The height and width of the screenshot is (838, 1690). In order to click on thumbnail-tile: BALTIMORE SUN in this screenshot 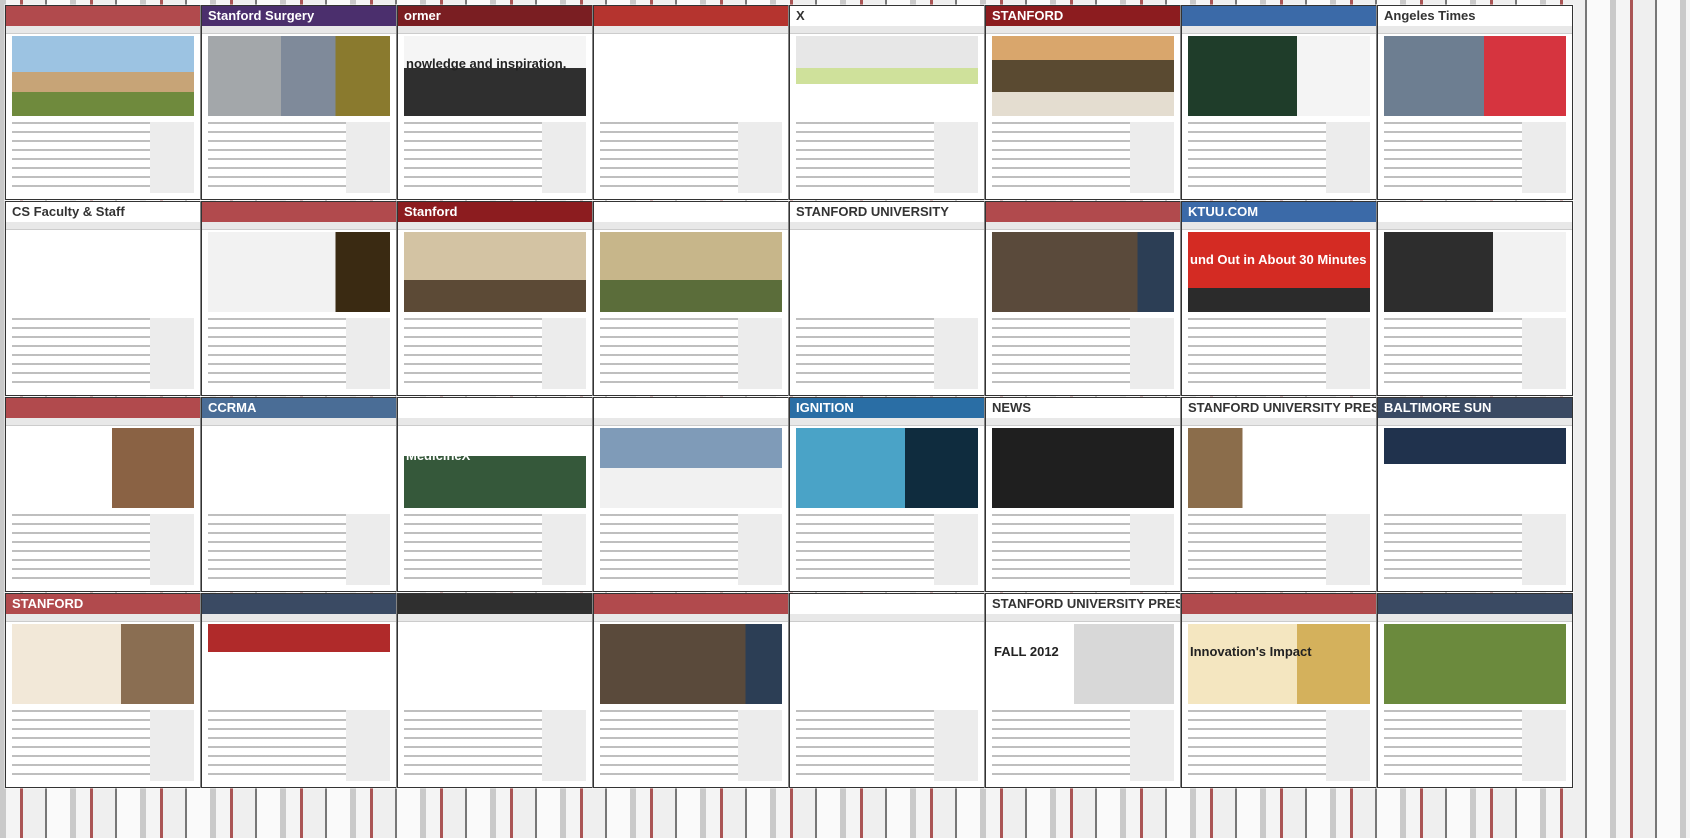, I will do `click(1475, 494)`.